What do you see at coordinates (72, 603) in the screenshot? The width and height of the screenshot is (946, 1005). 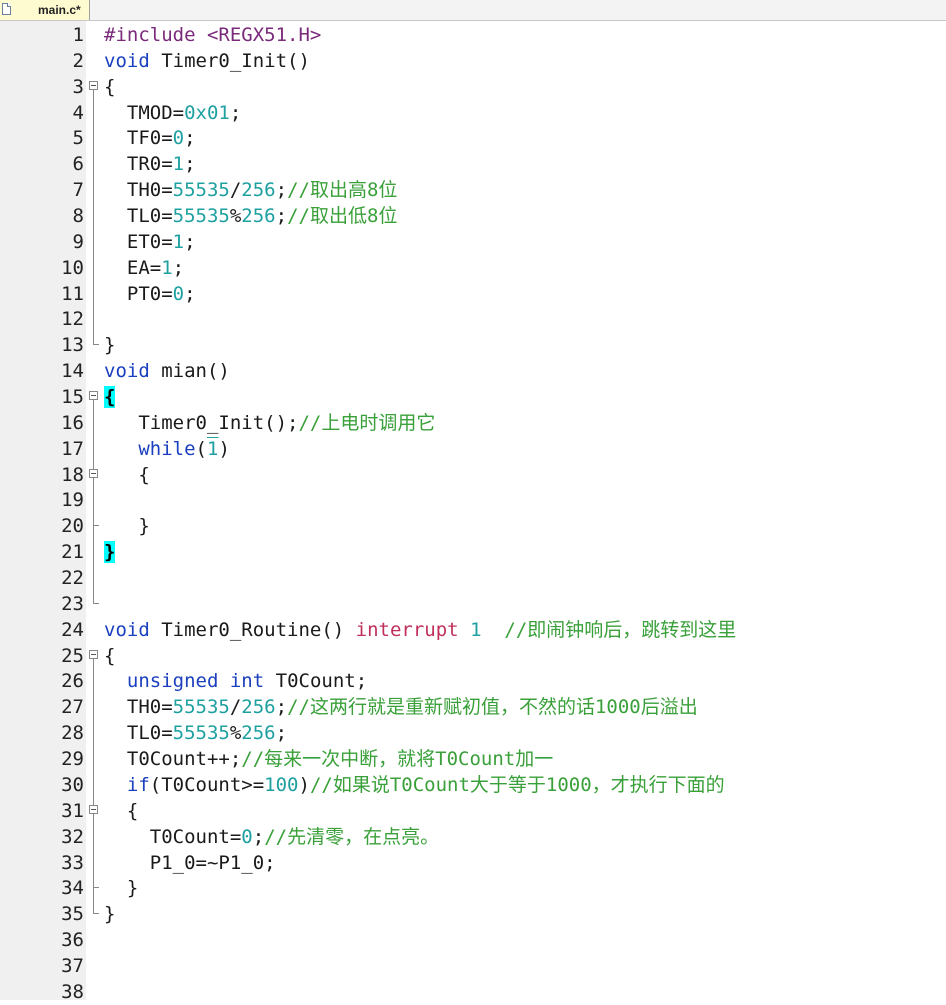 I see `line-number: 23` at bounding box center [72, 603].